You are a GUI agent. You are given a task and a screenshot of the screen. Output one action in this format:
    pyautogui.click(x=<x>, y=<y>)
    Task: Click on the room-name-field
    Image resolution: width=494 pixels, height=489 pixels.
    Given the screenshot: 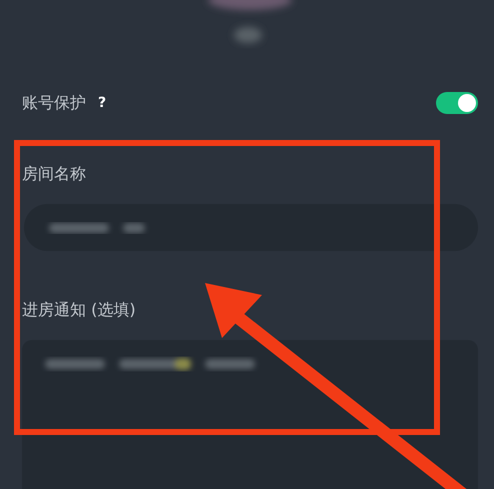 What is the action you would take?
    pyautogui.click(x=251, y=227)
    